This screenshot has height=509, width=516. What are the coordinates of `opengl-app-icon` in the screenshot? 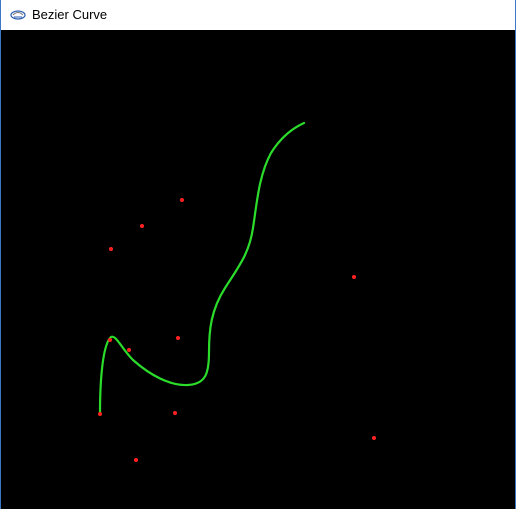 It's located at (18, 15).